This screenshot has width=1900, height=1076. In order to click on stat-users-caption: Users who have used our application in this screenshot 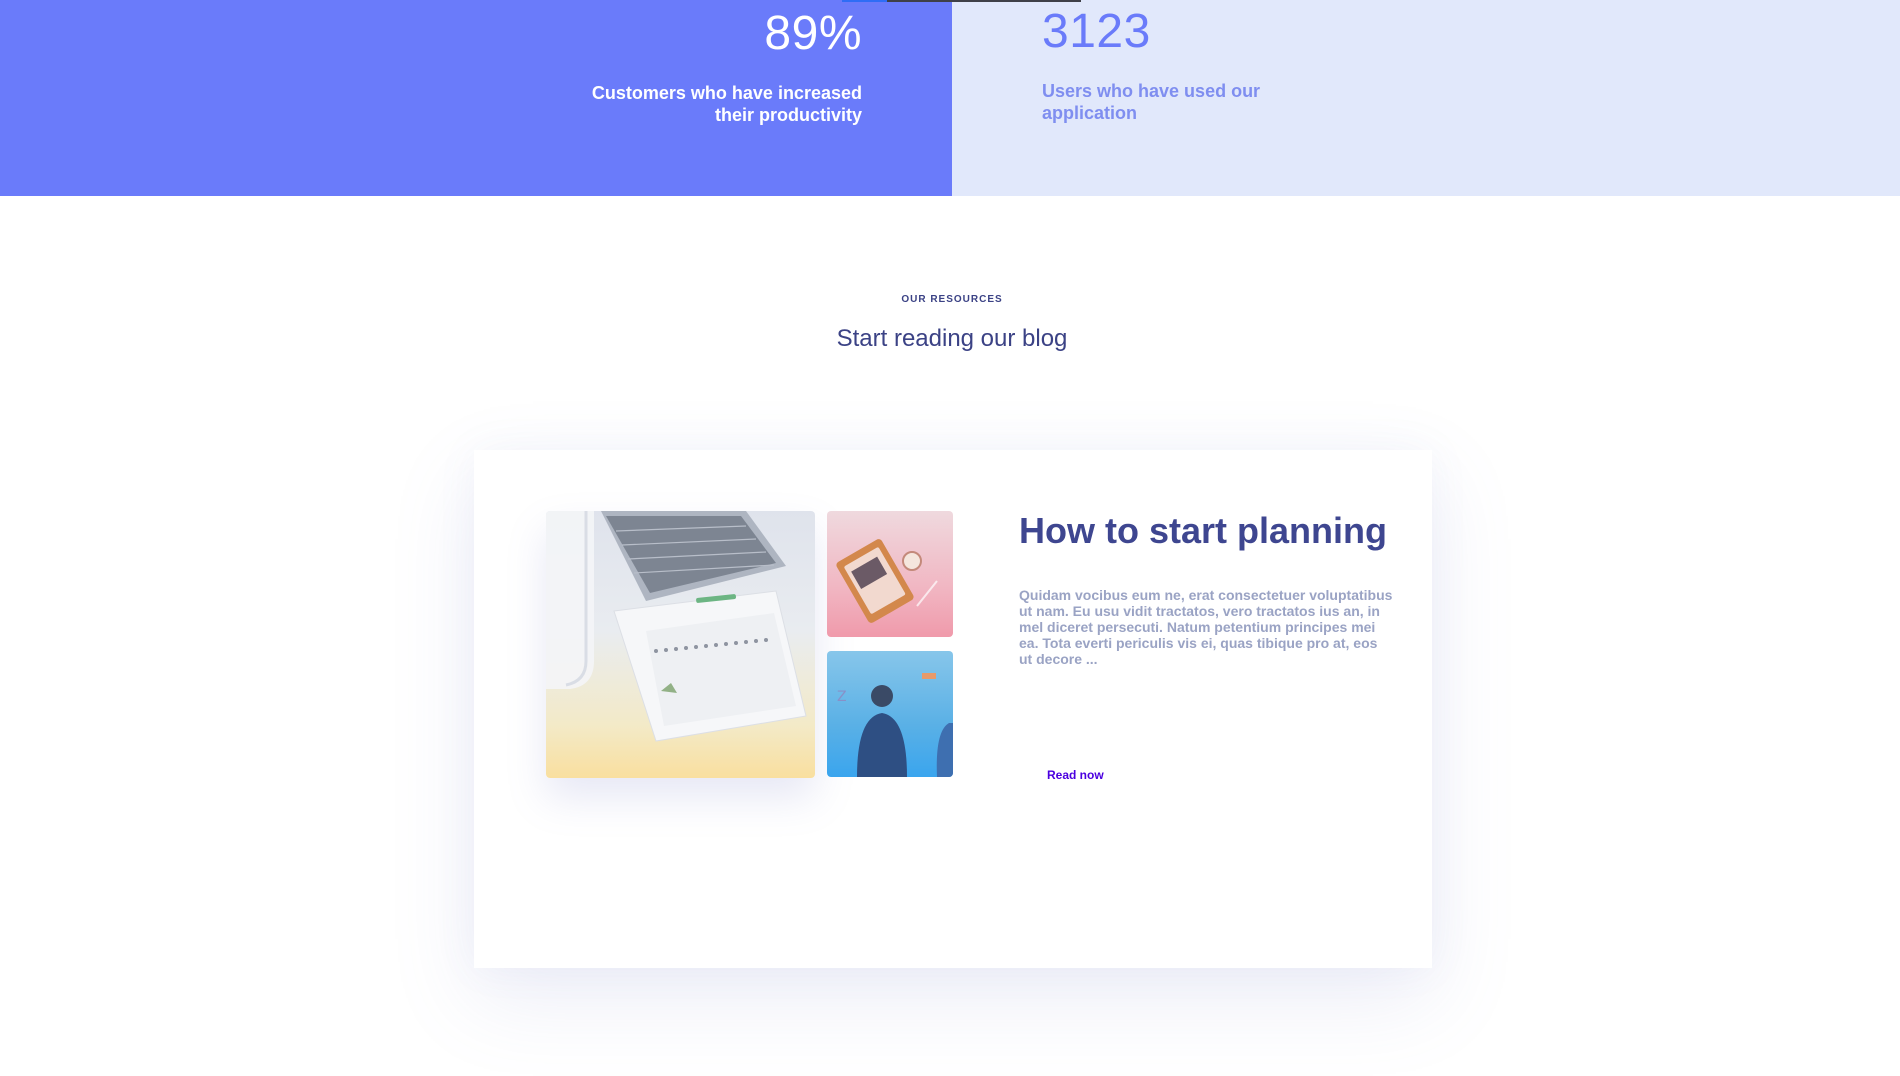, I will do `click(1151, 102)`.